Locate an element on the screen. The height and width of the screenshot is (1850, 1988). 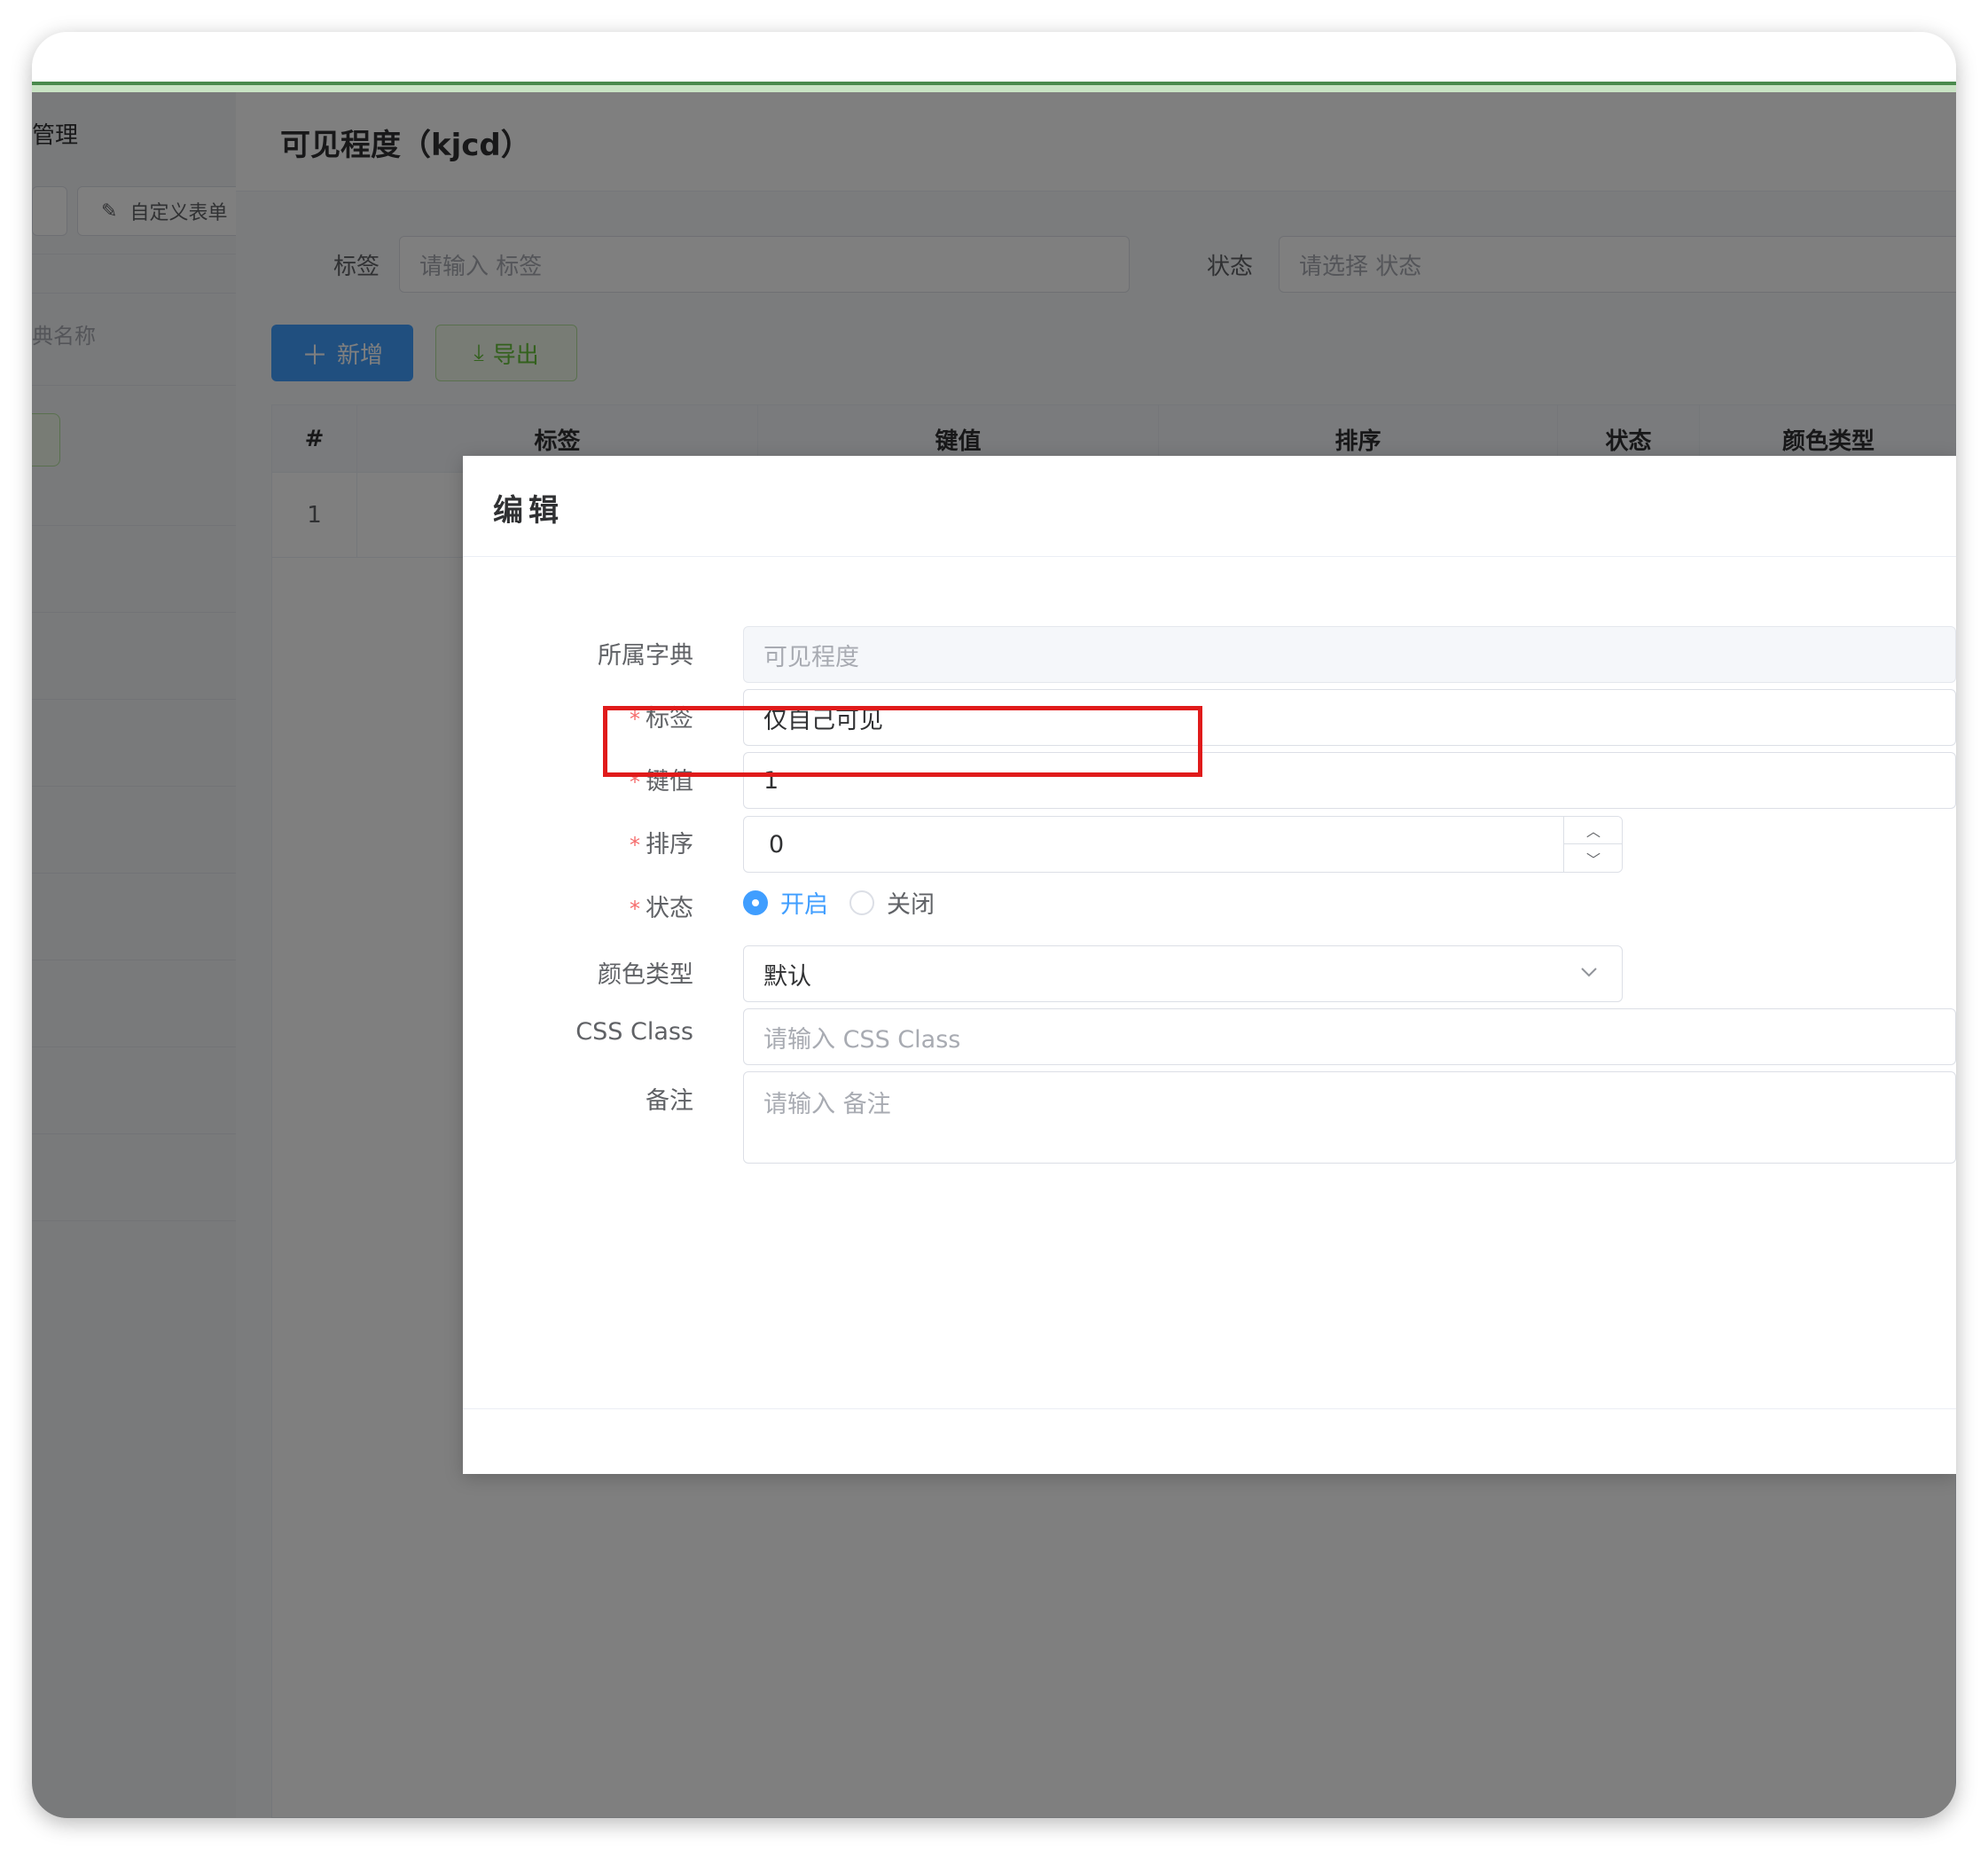
sort-field-label-text: 排序 is located at coordinates (669, 844).